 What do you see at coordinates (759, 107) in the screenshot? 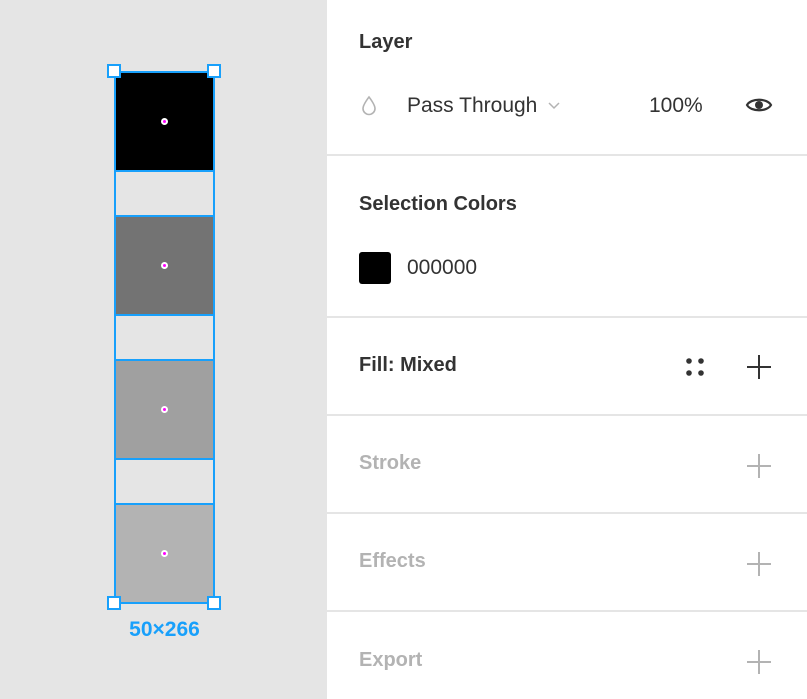
I see `eye-icon` at bounding box center [759, 107].